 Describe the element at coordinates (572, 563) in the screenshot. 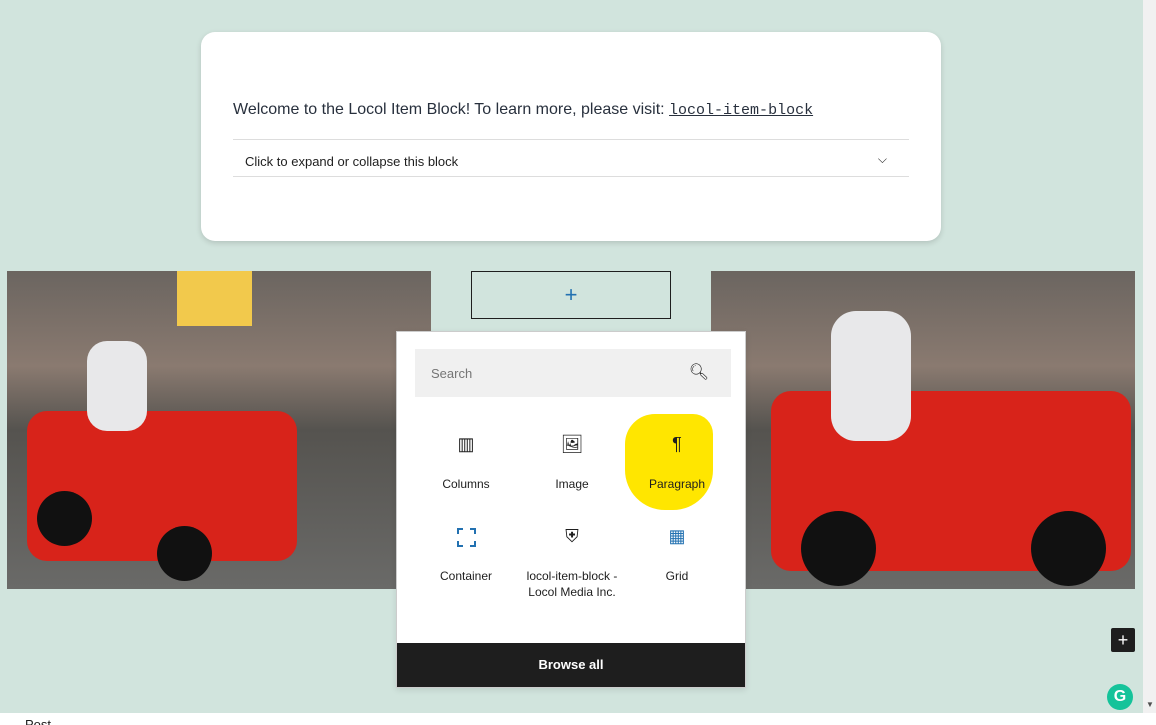

I see `block-item-locol-item-block: ⛨ locol-item-block - Locol Media Inc.` at that location.